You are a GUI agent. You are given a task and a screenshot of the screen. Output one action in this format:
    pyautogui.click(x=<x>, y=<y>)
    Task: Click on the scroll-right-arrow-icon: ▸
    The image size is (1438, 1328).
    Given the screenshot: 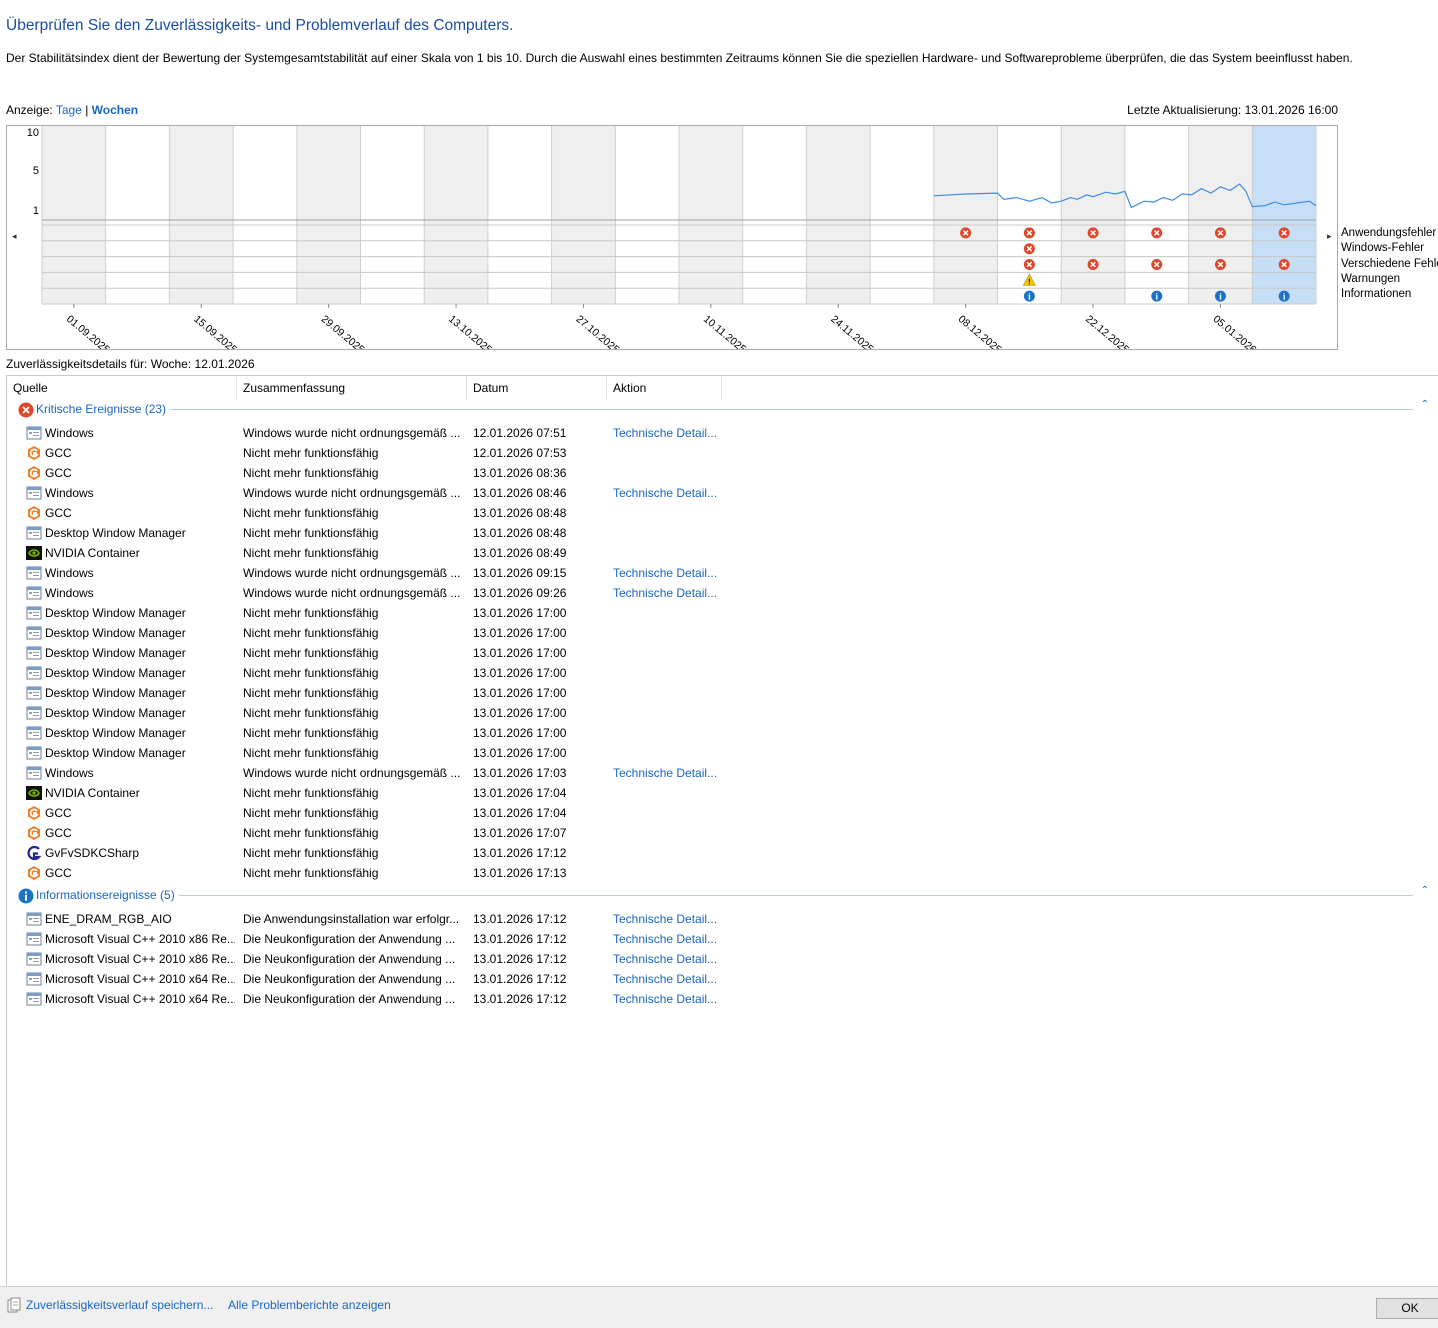 What is the action you would take?
    pyautogui.click(x=1329, y=236)
    